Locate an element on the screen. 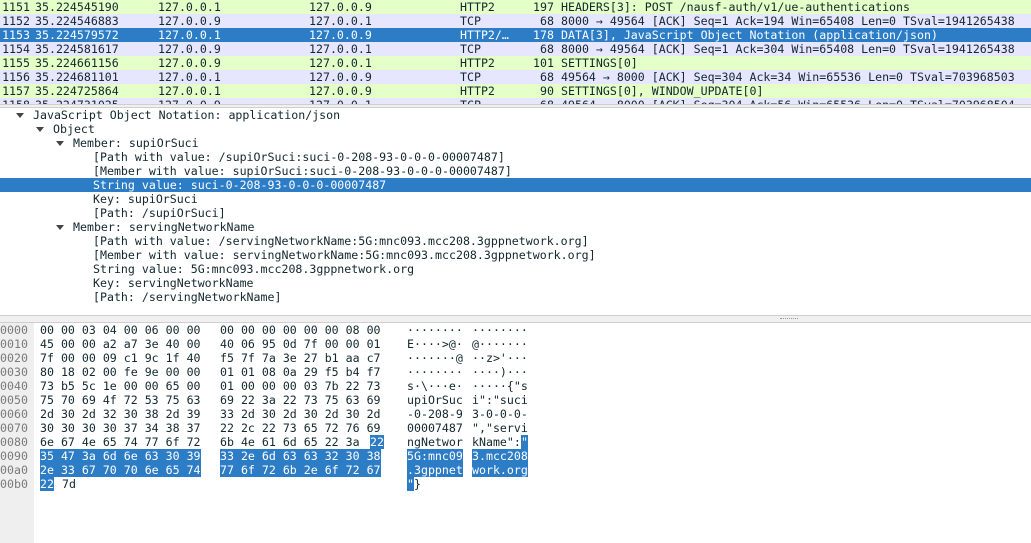  pane-splitter-bottom is located at coordinates (515, 319).